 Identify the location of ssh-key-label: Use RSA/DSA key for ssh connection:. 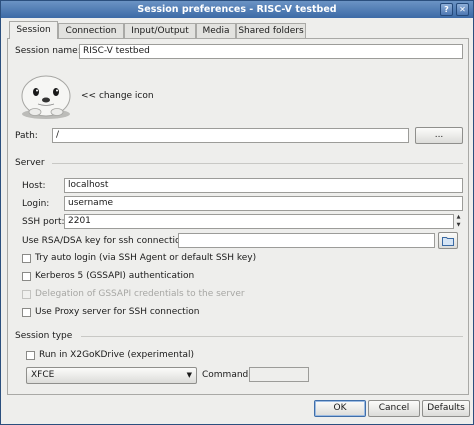
(106, 241).